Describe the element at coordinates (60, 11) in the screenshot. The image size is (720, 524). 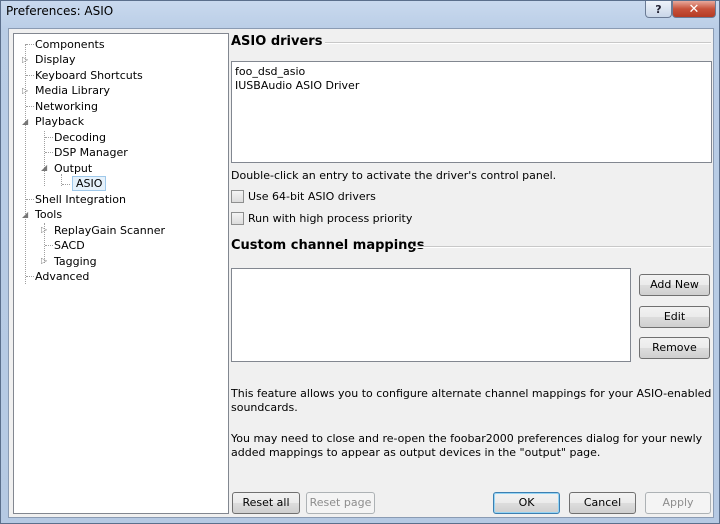
I see `window-title: Preferences: ASIO` at that location.